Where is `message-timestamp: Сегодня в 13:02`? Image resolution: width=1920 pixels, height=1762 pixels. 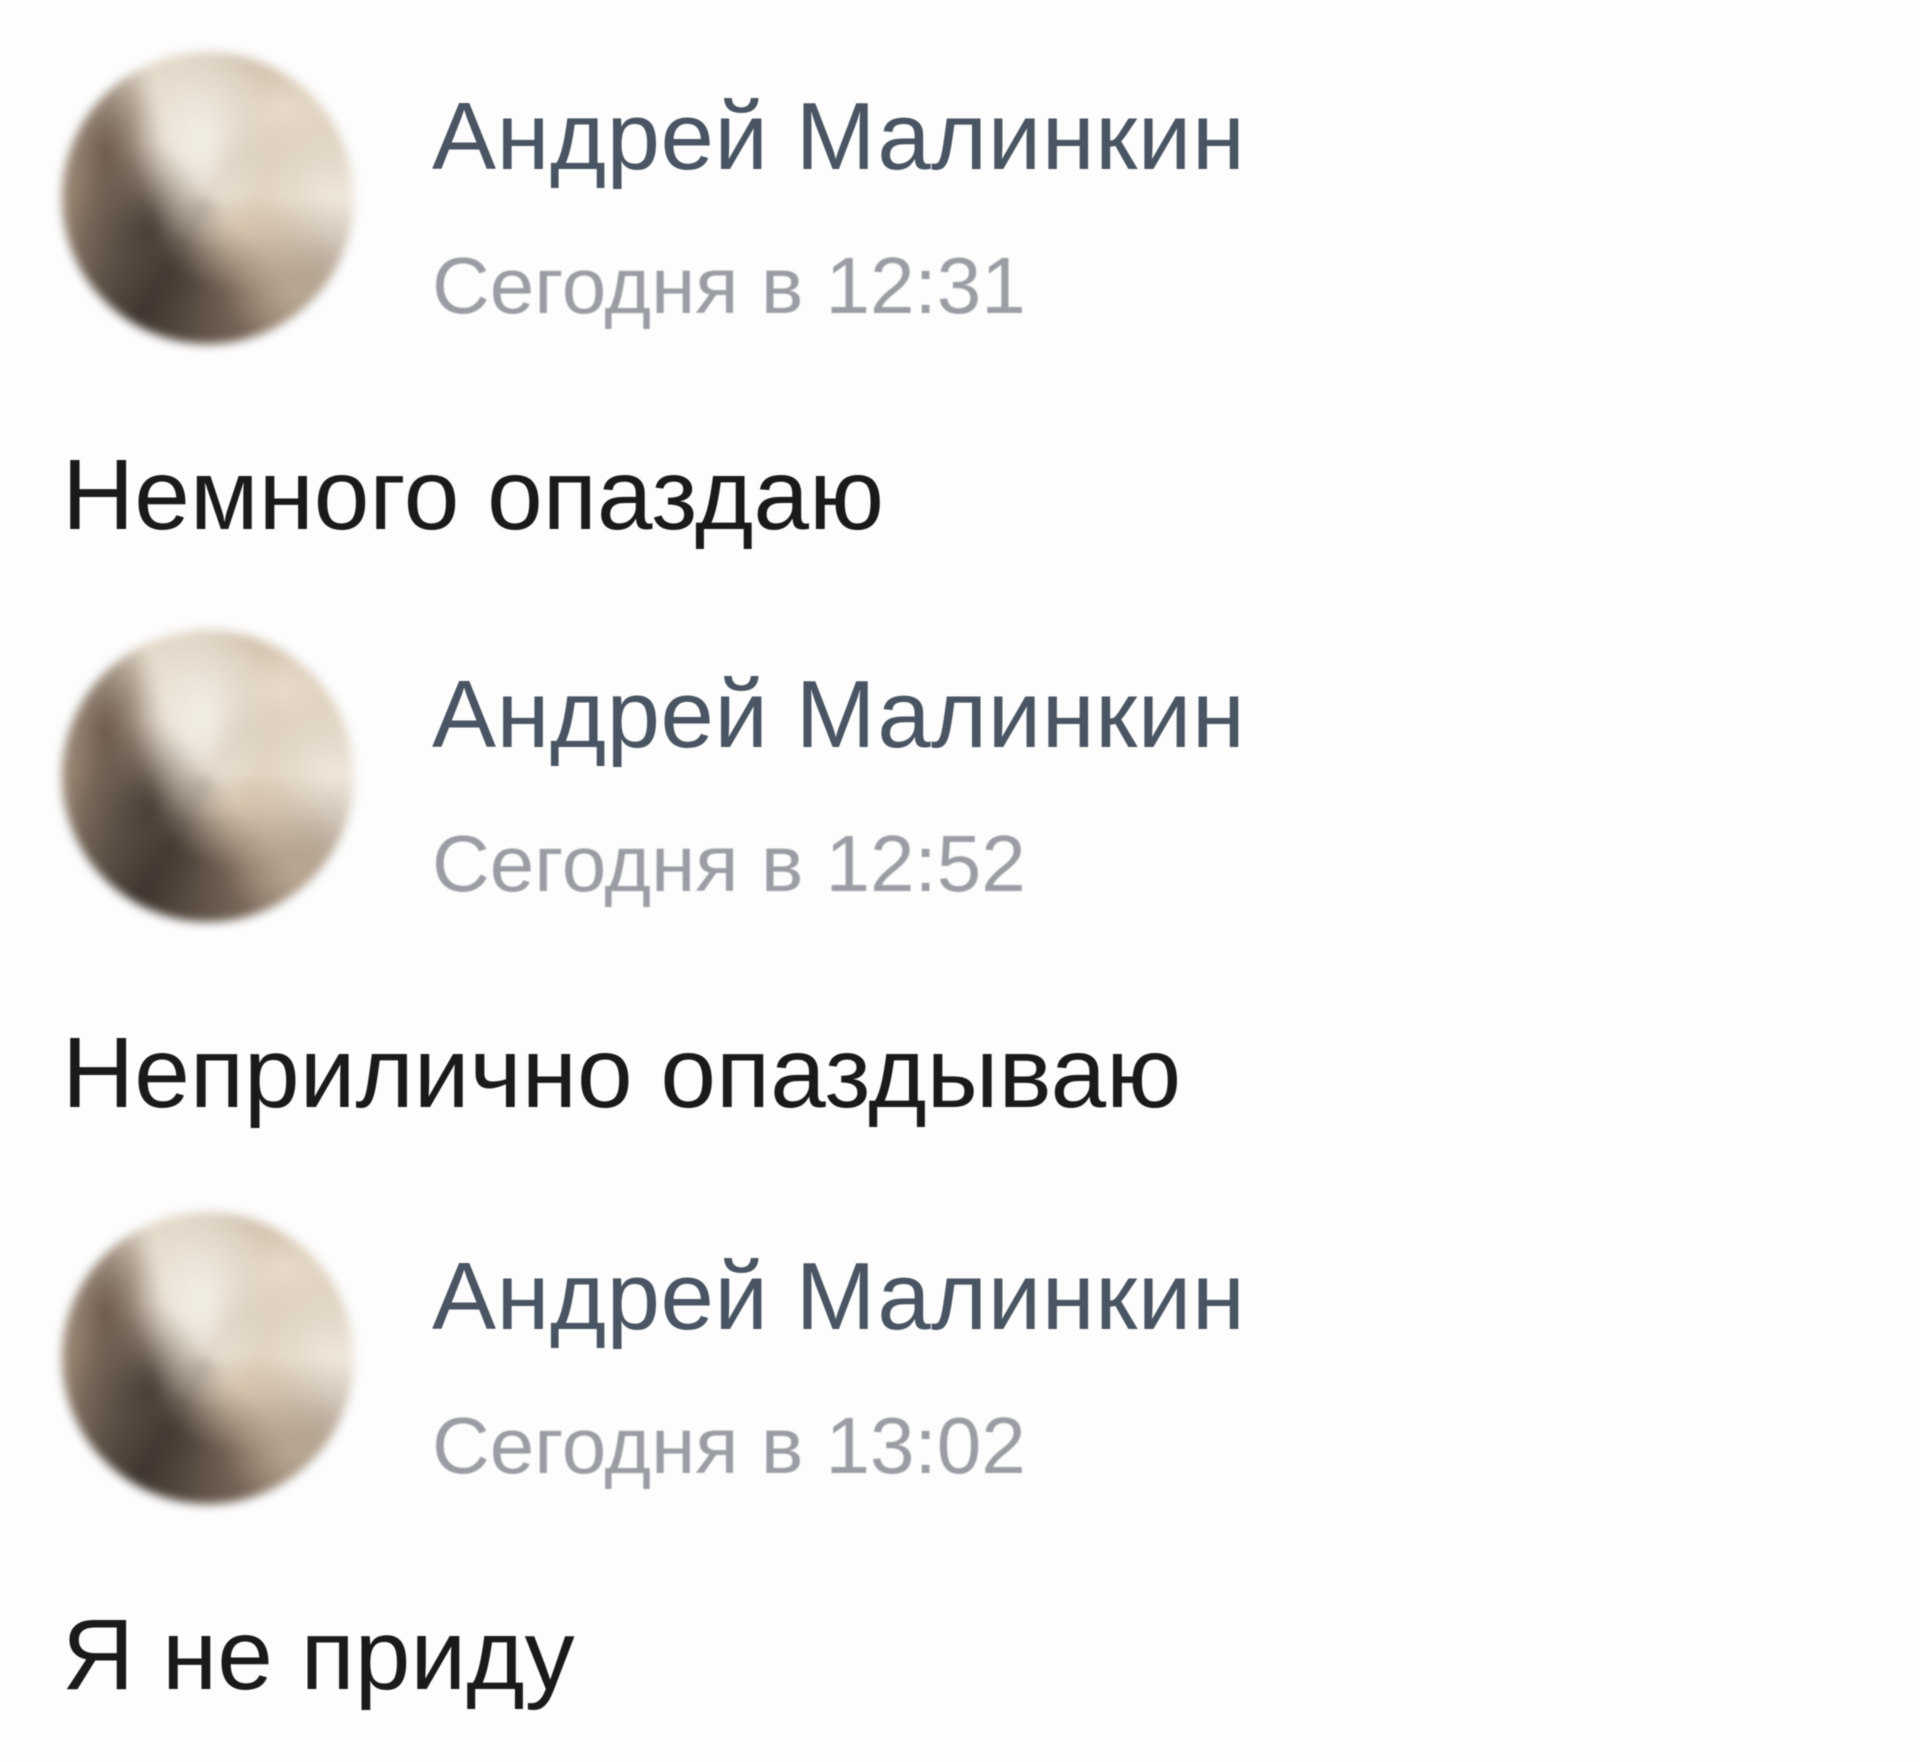 message-timestamp: Сегодня в 13:02 is located at coordinates (729, 1445).